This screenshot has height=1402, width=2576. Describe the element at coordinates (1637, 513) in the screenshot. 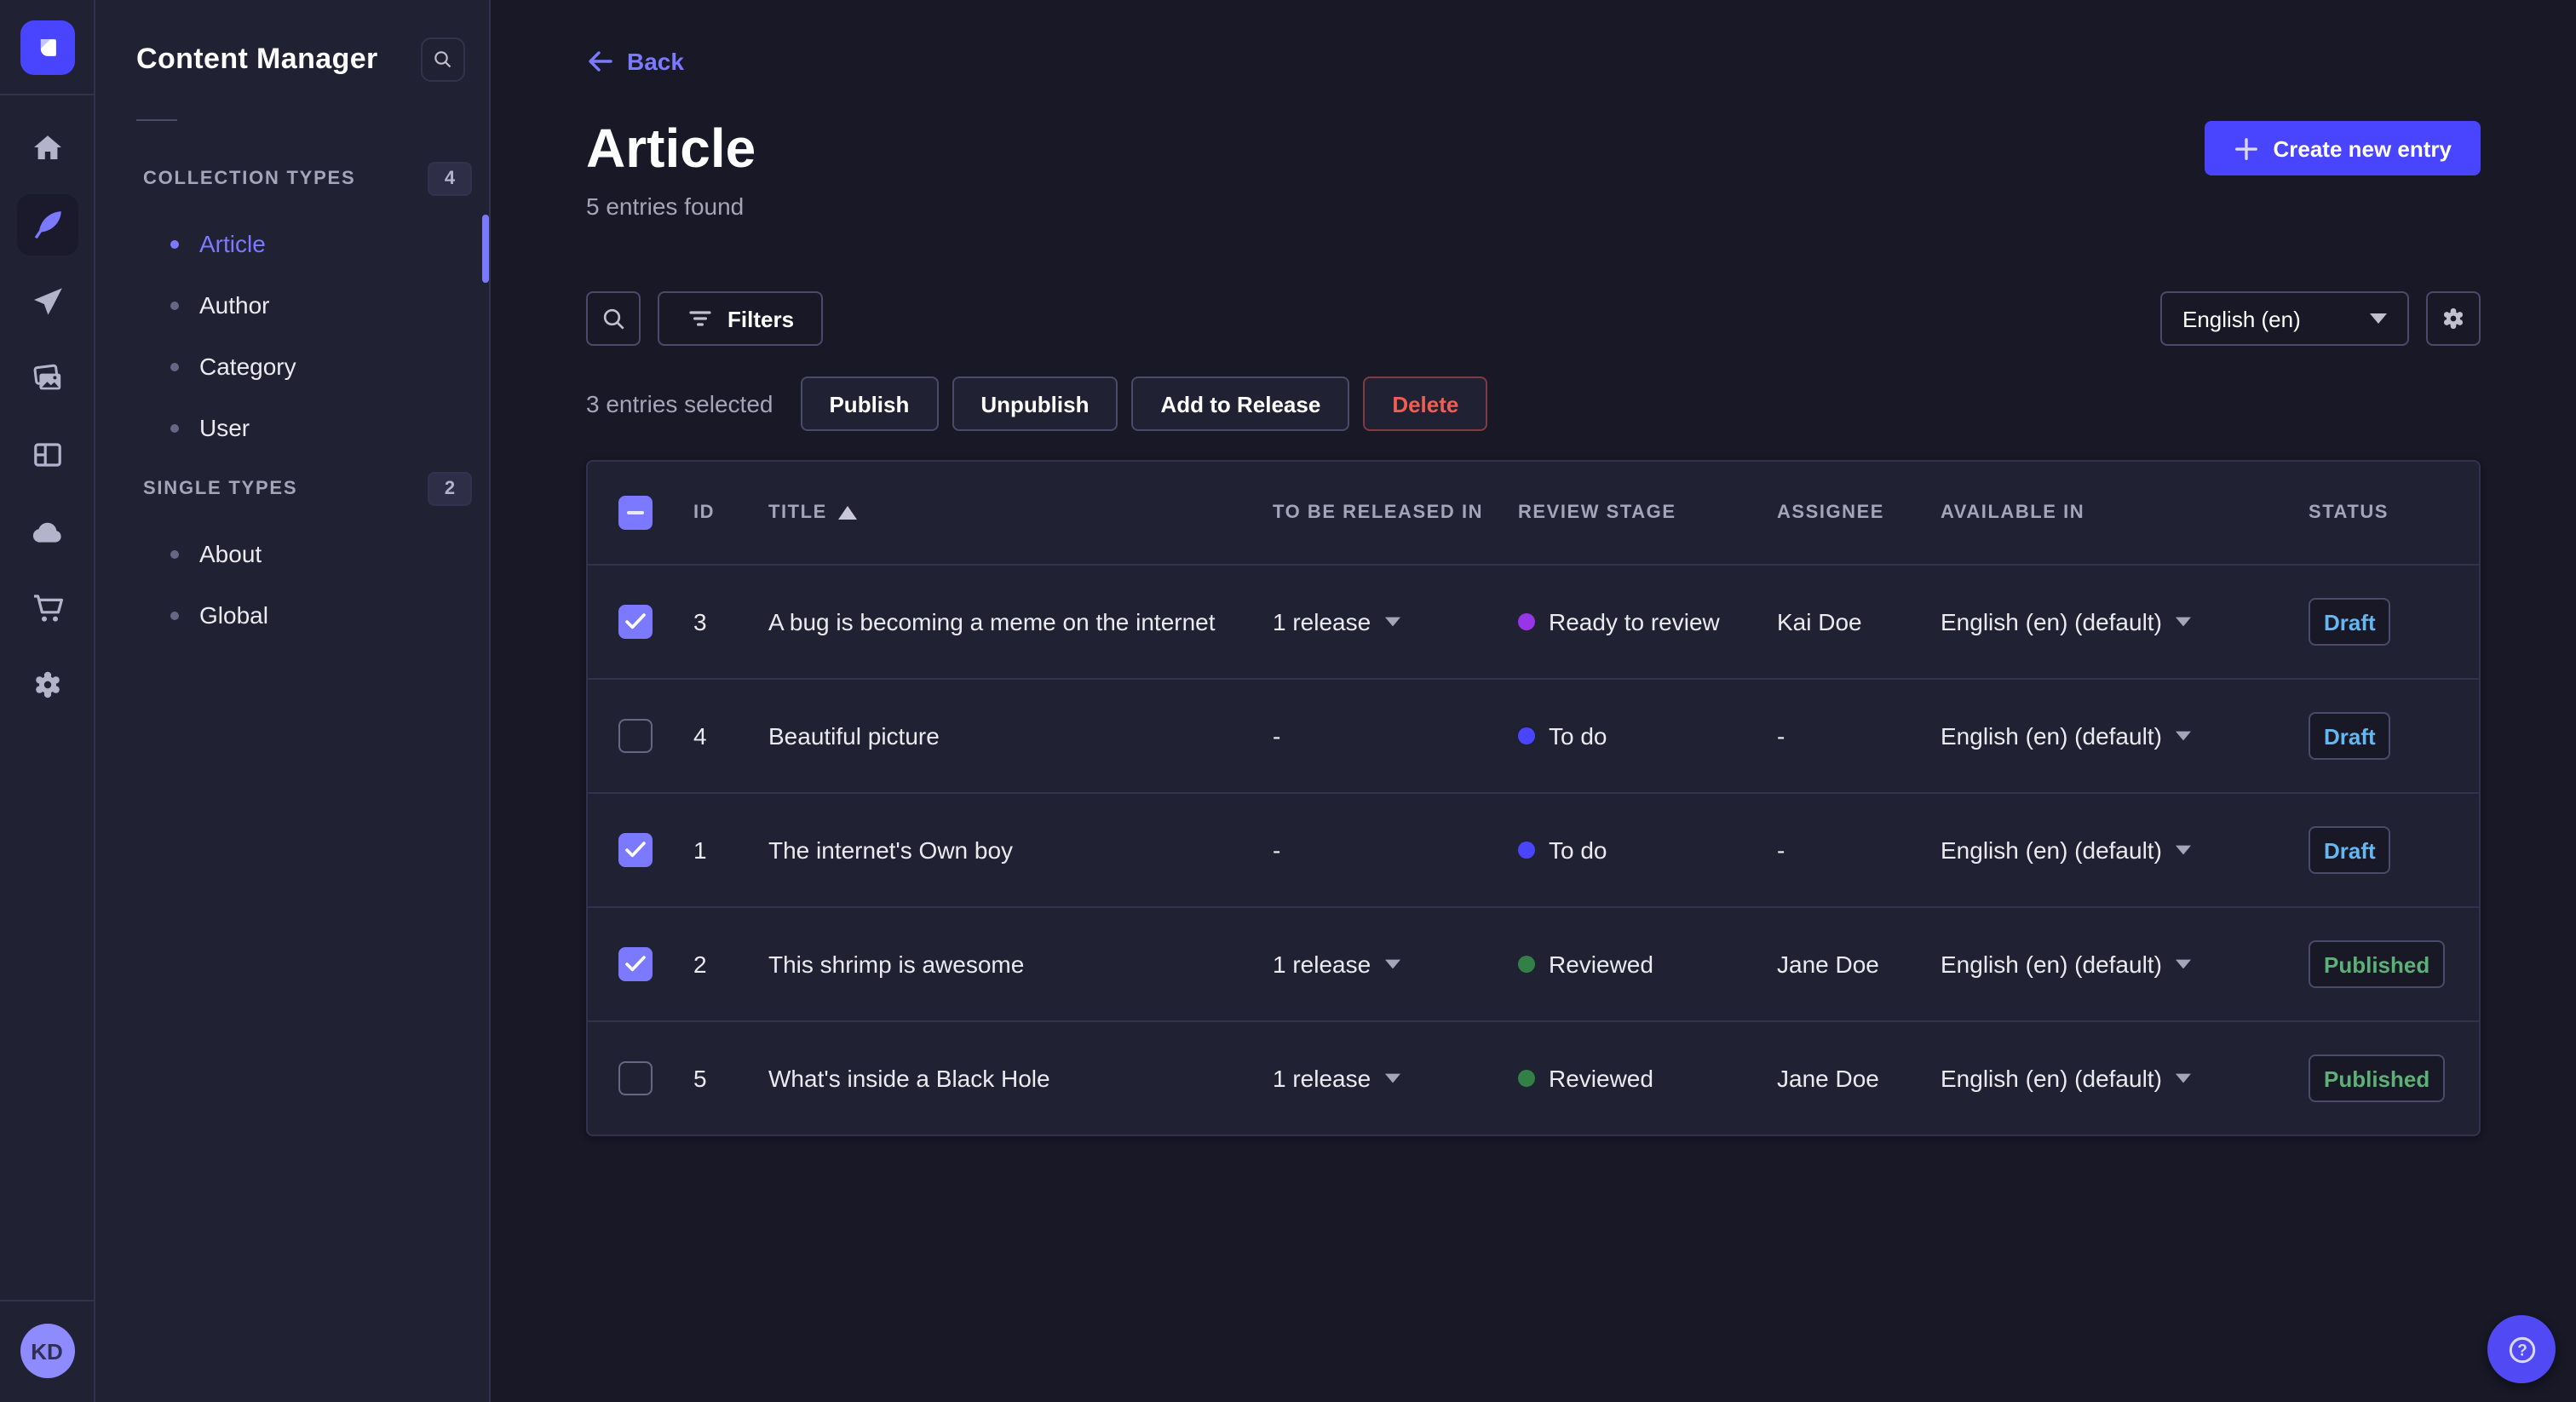

I see `column-header-review-stage: REVIEW STAGE` at that location.